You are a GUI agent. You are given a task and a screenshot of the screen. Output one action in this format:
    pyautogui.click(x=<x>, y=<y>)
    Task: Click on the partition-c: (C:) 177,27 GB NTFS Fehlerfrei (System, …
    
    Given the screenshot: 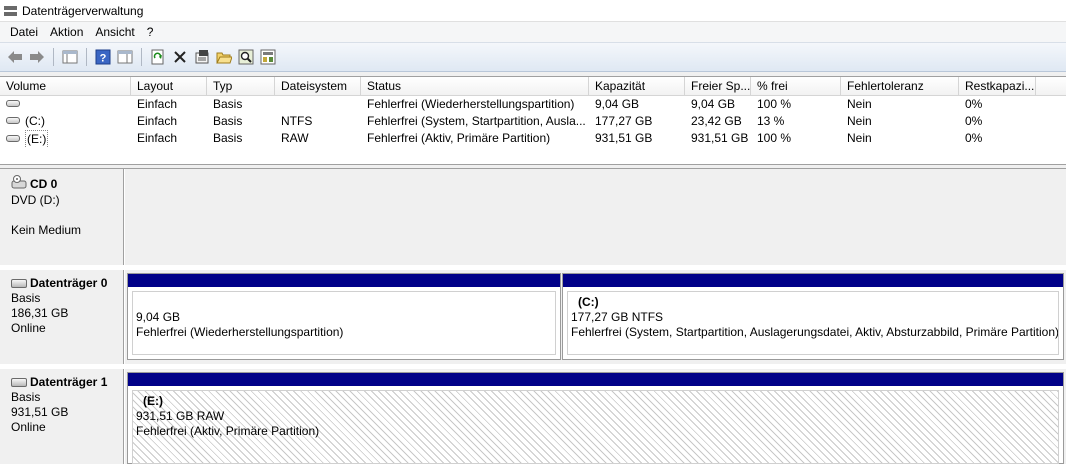 What is the action you would take?
    pyautogui.click(x=813, y=316)
    